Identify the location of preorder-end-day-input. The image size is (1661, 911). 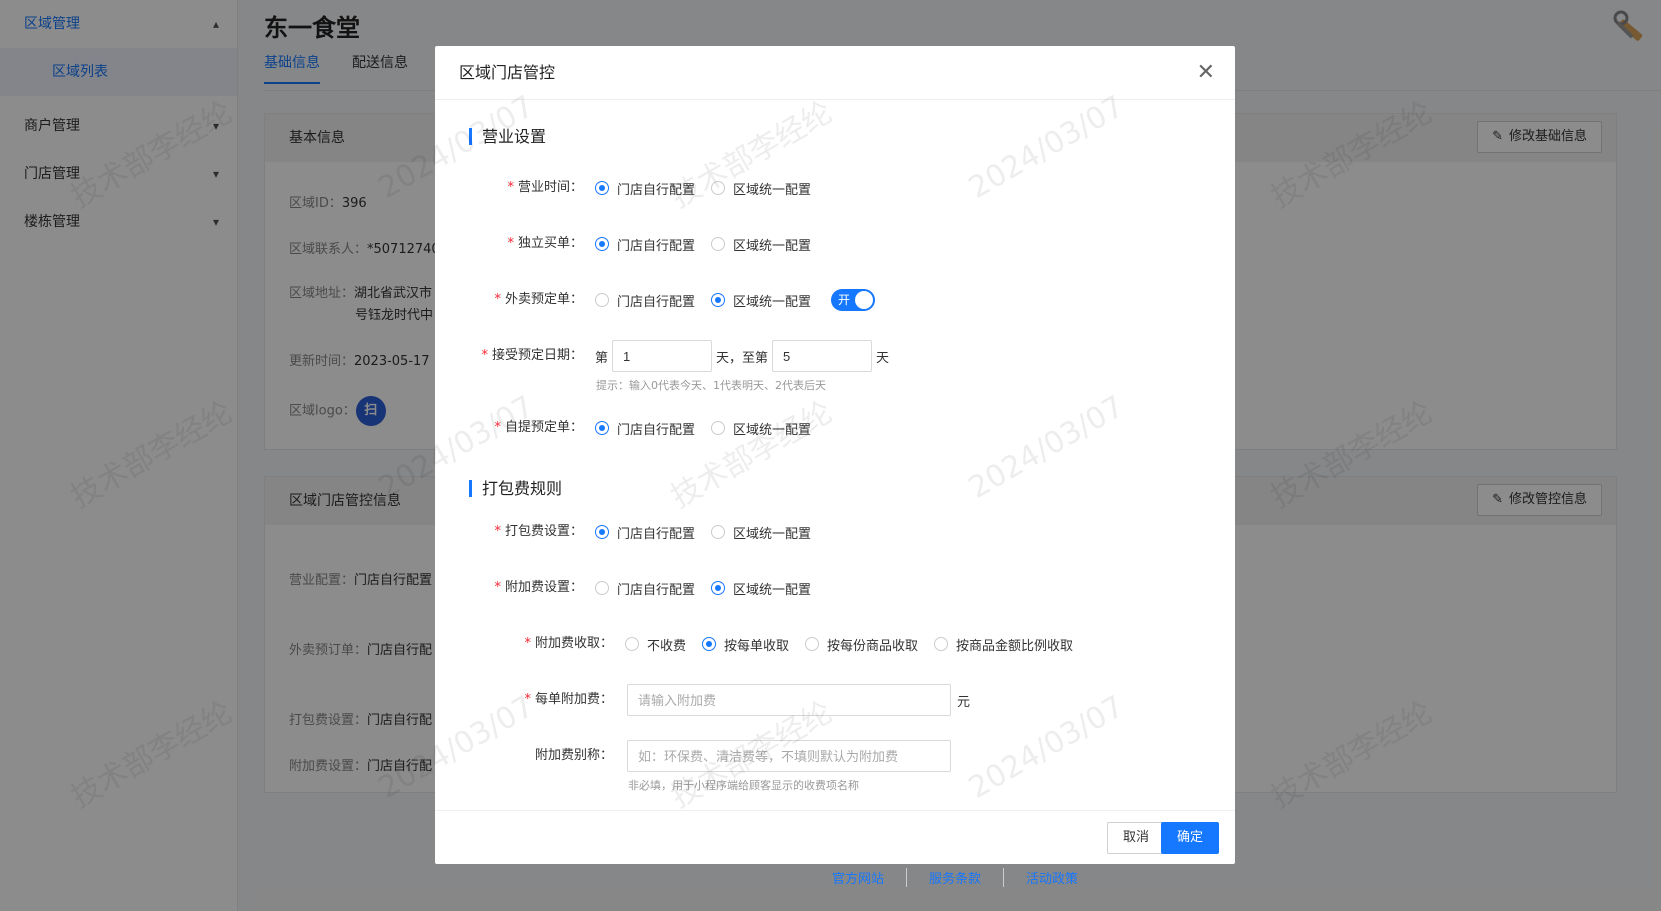
(822, 356).